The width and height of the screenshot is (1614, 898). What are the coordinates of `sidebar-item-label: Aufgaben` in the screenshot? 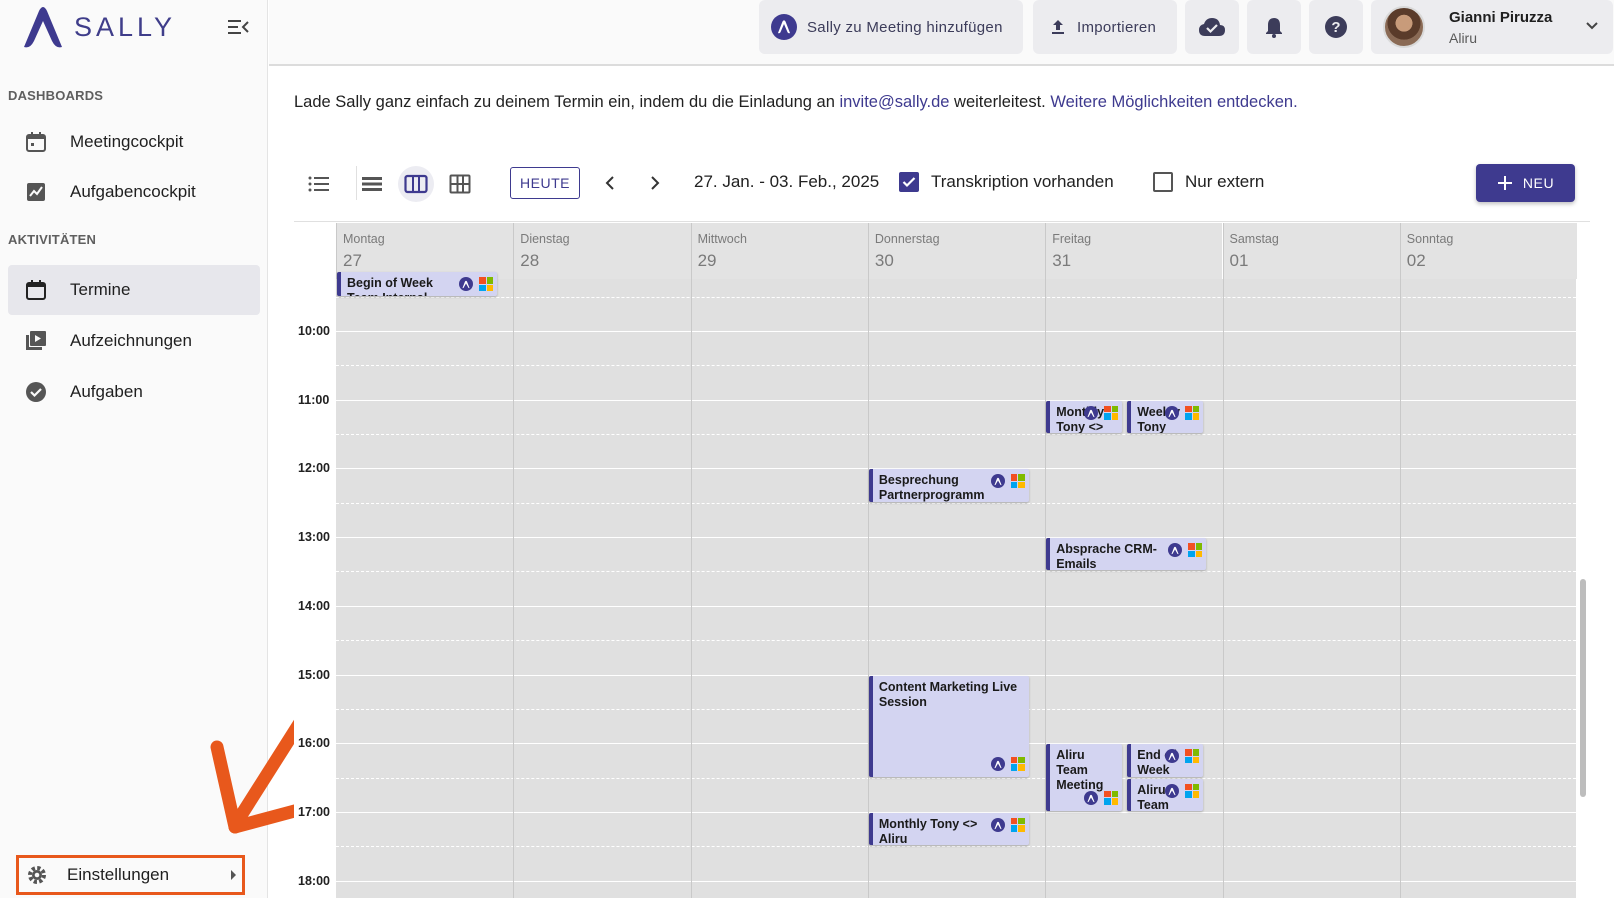 It's located at (106, 391).